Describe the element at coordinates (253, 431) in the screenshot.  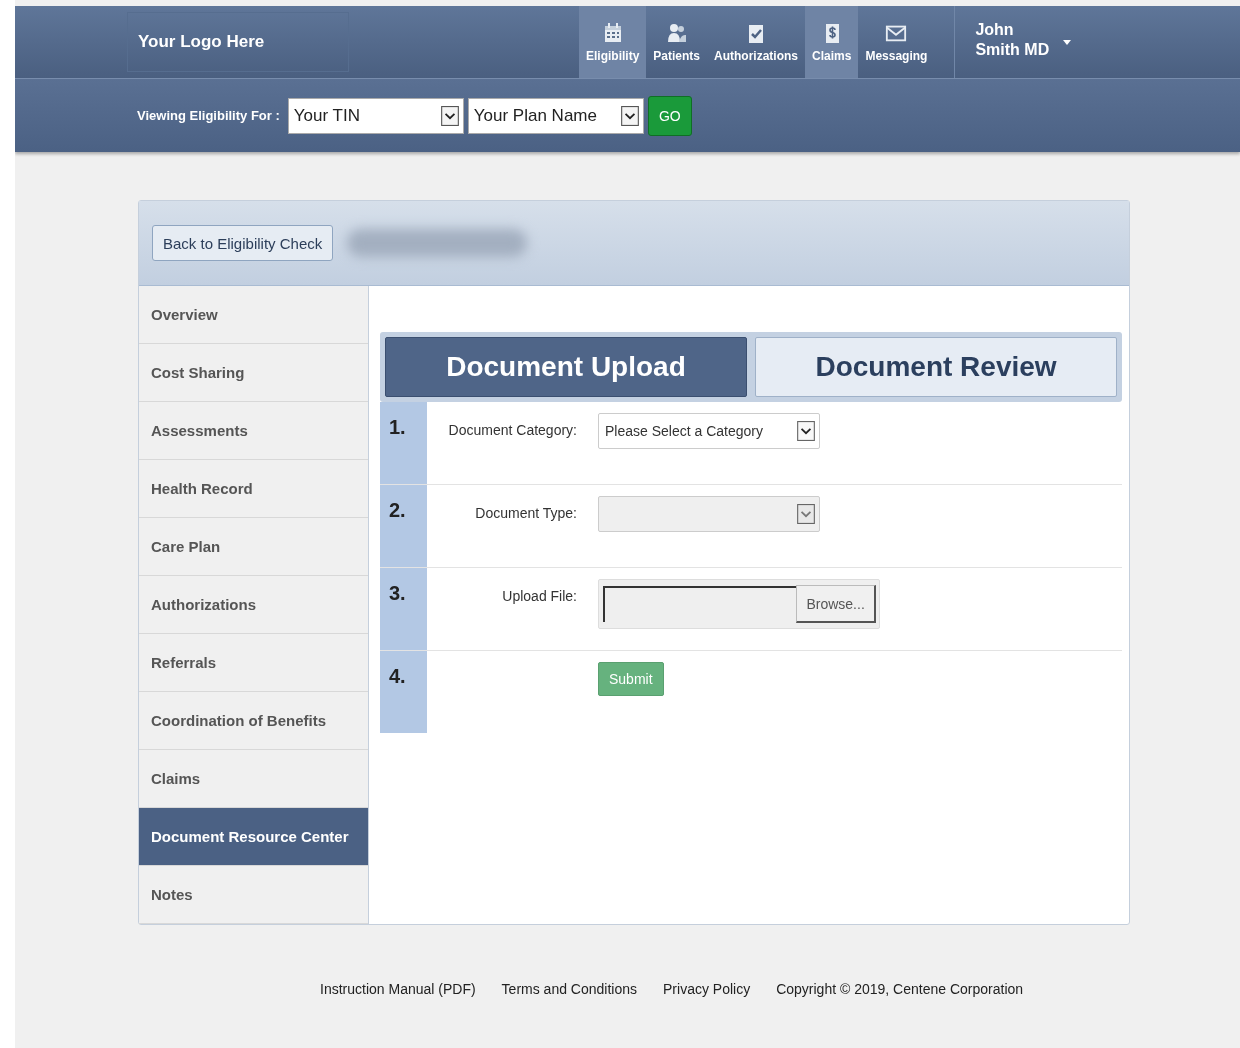
I see `sidebar-item: Assessments` at that location.